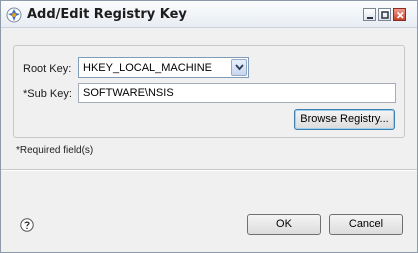 The height and width of the screenshot is (253, 418). Describe the element at coordinates (384, 14) in the screenshot. I see `maximize-icon` at that location.